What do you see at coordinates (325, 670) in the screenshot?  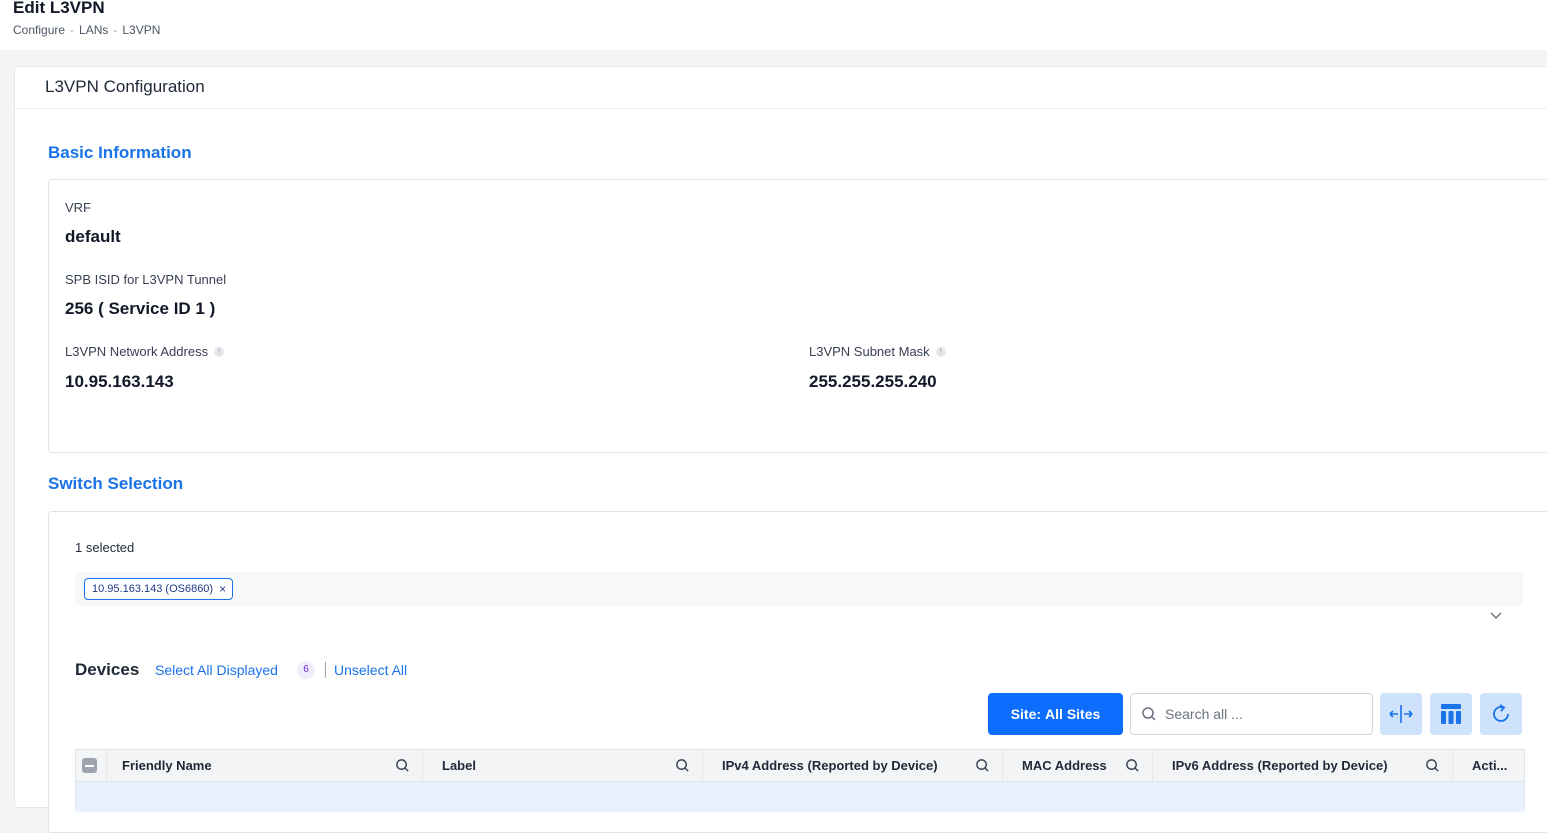 I see `link-divider` at bounding box center [325, 670].